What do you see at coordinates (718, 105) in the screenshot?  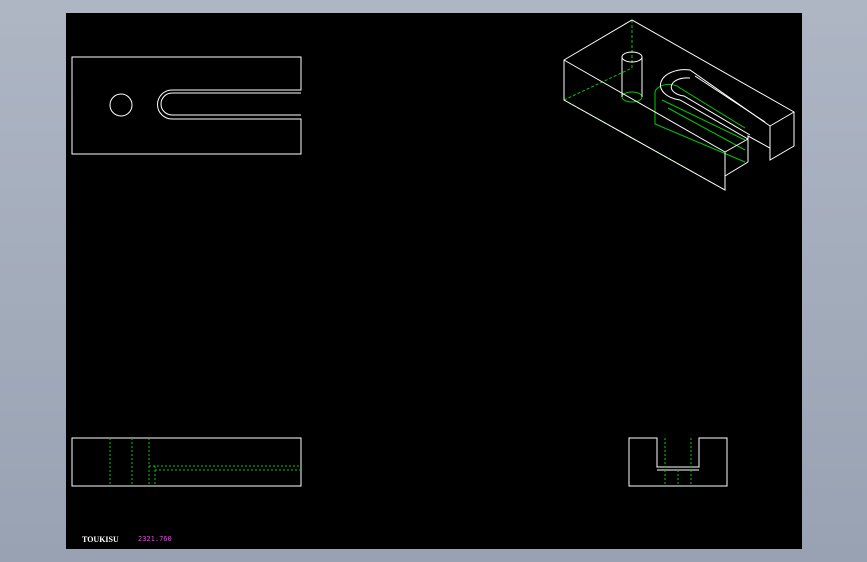 I see `iso-slot-inner-top` at bounding box center [718, 105].